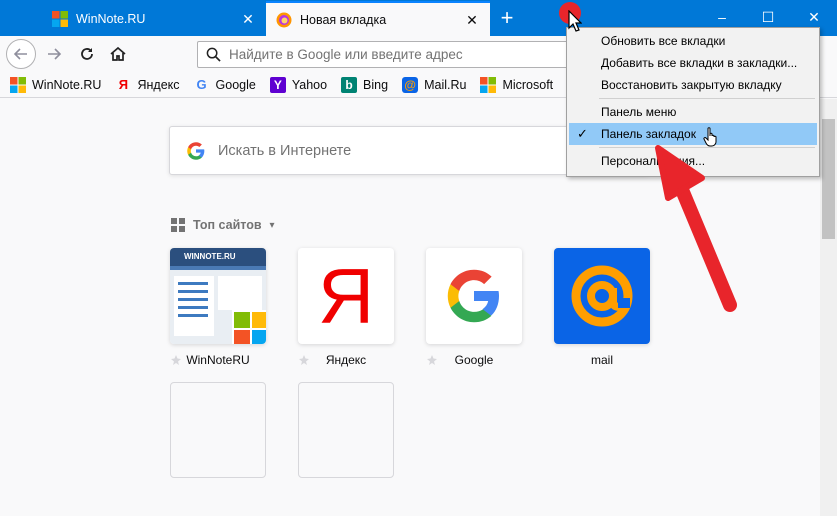 The width and height of the screenshot is (837, 516). Describe the element at coordinates (707, 98) in the screenshot. I see `menu-separator` at that location.